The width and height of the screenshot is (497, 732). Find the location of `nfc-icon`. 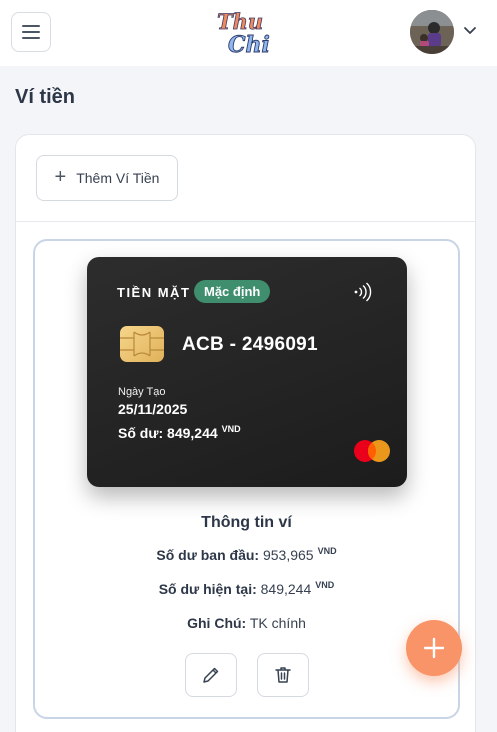

nfc-icon is located at coordinates (363, 292).